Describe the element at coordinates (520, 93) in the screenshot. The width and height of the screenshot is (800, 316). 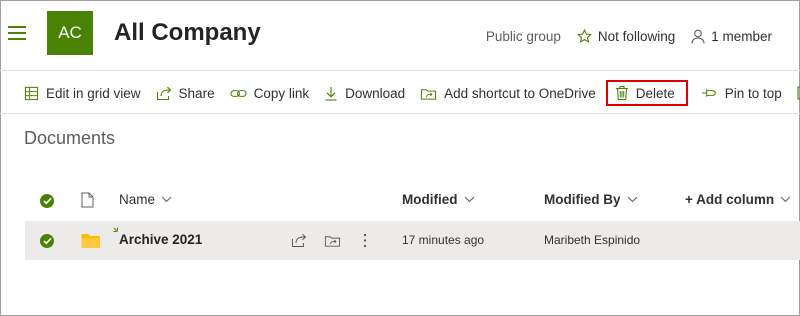
I see `add-shortcut-label: Add shortcut to OneDrive` at that location.